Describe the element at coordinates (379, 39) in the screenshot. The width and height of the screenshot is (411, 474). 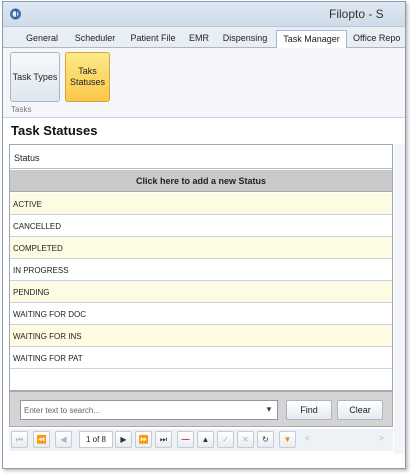
I see `tab-office-reports: Office Repo` at that location.